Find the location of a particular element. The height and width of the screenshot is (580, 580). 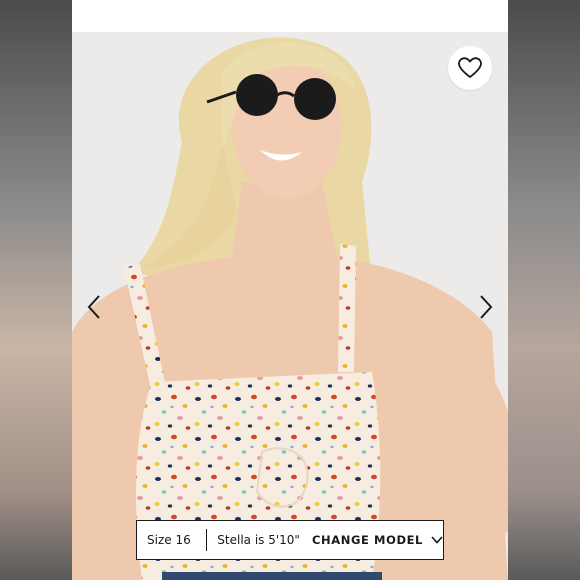

chevron-left-icon is located at coordinates (93, 307).